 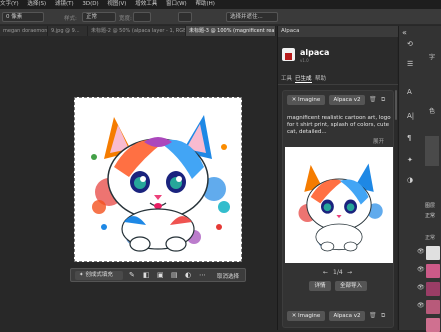 What do you see at coordinates (349, 272) in the screenshot?
I see `next-icon: →` at bounding box center [349, 272].